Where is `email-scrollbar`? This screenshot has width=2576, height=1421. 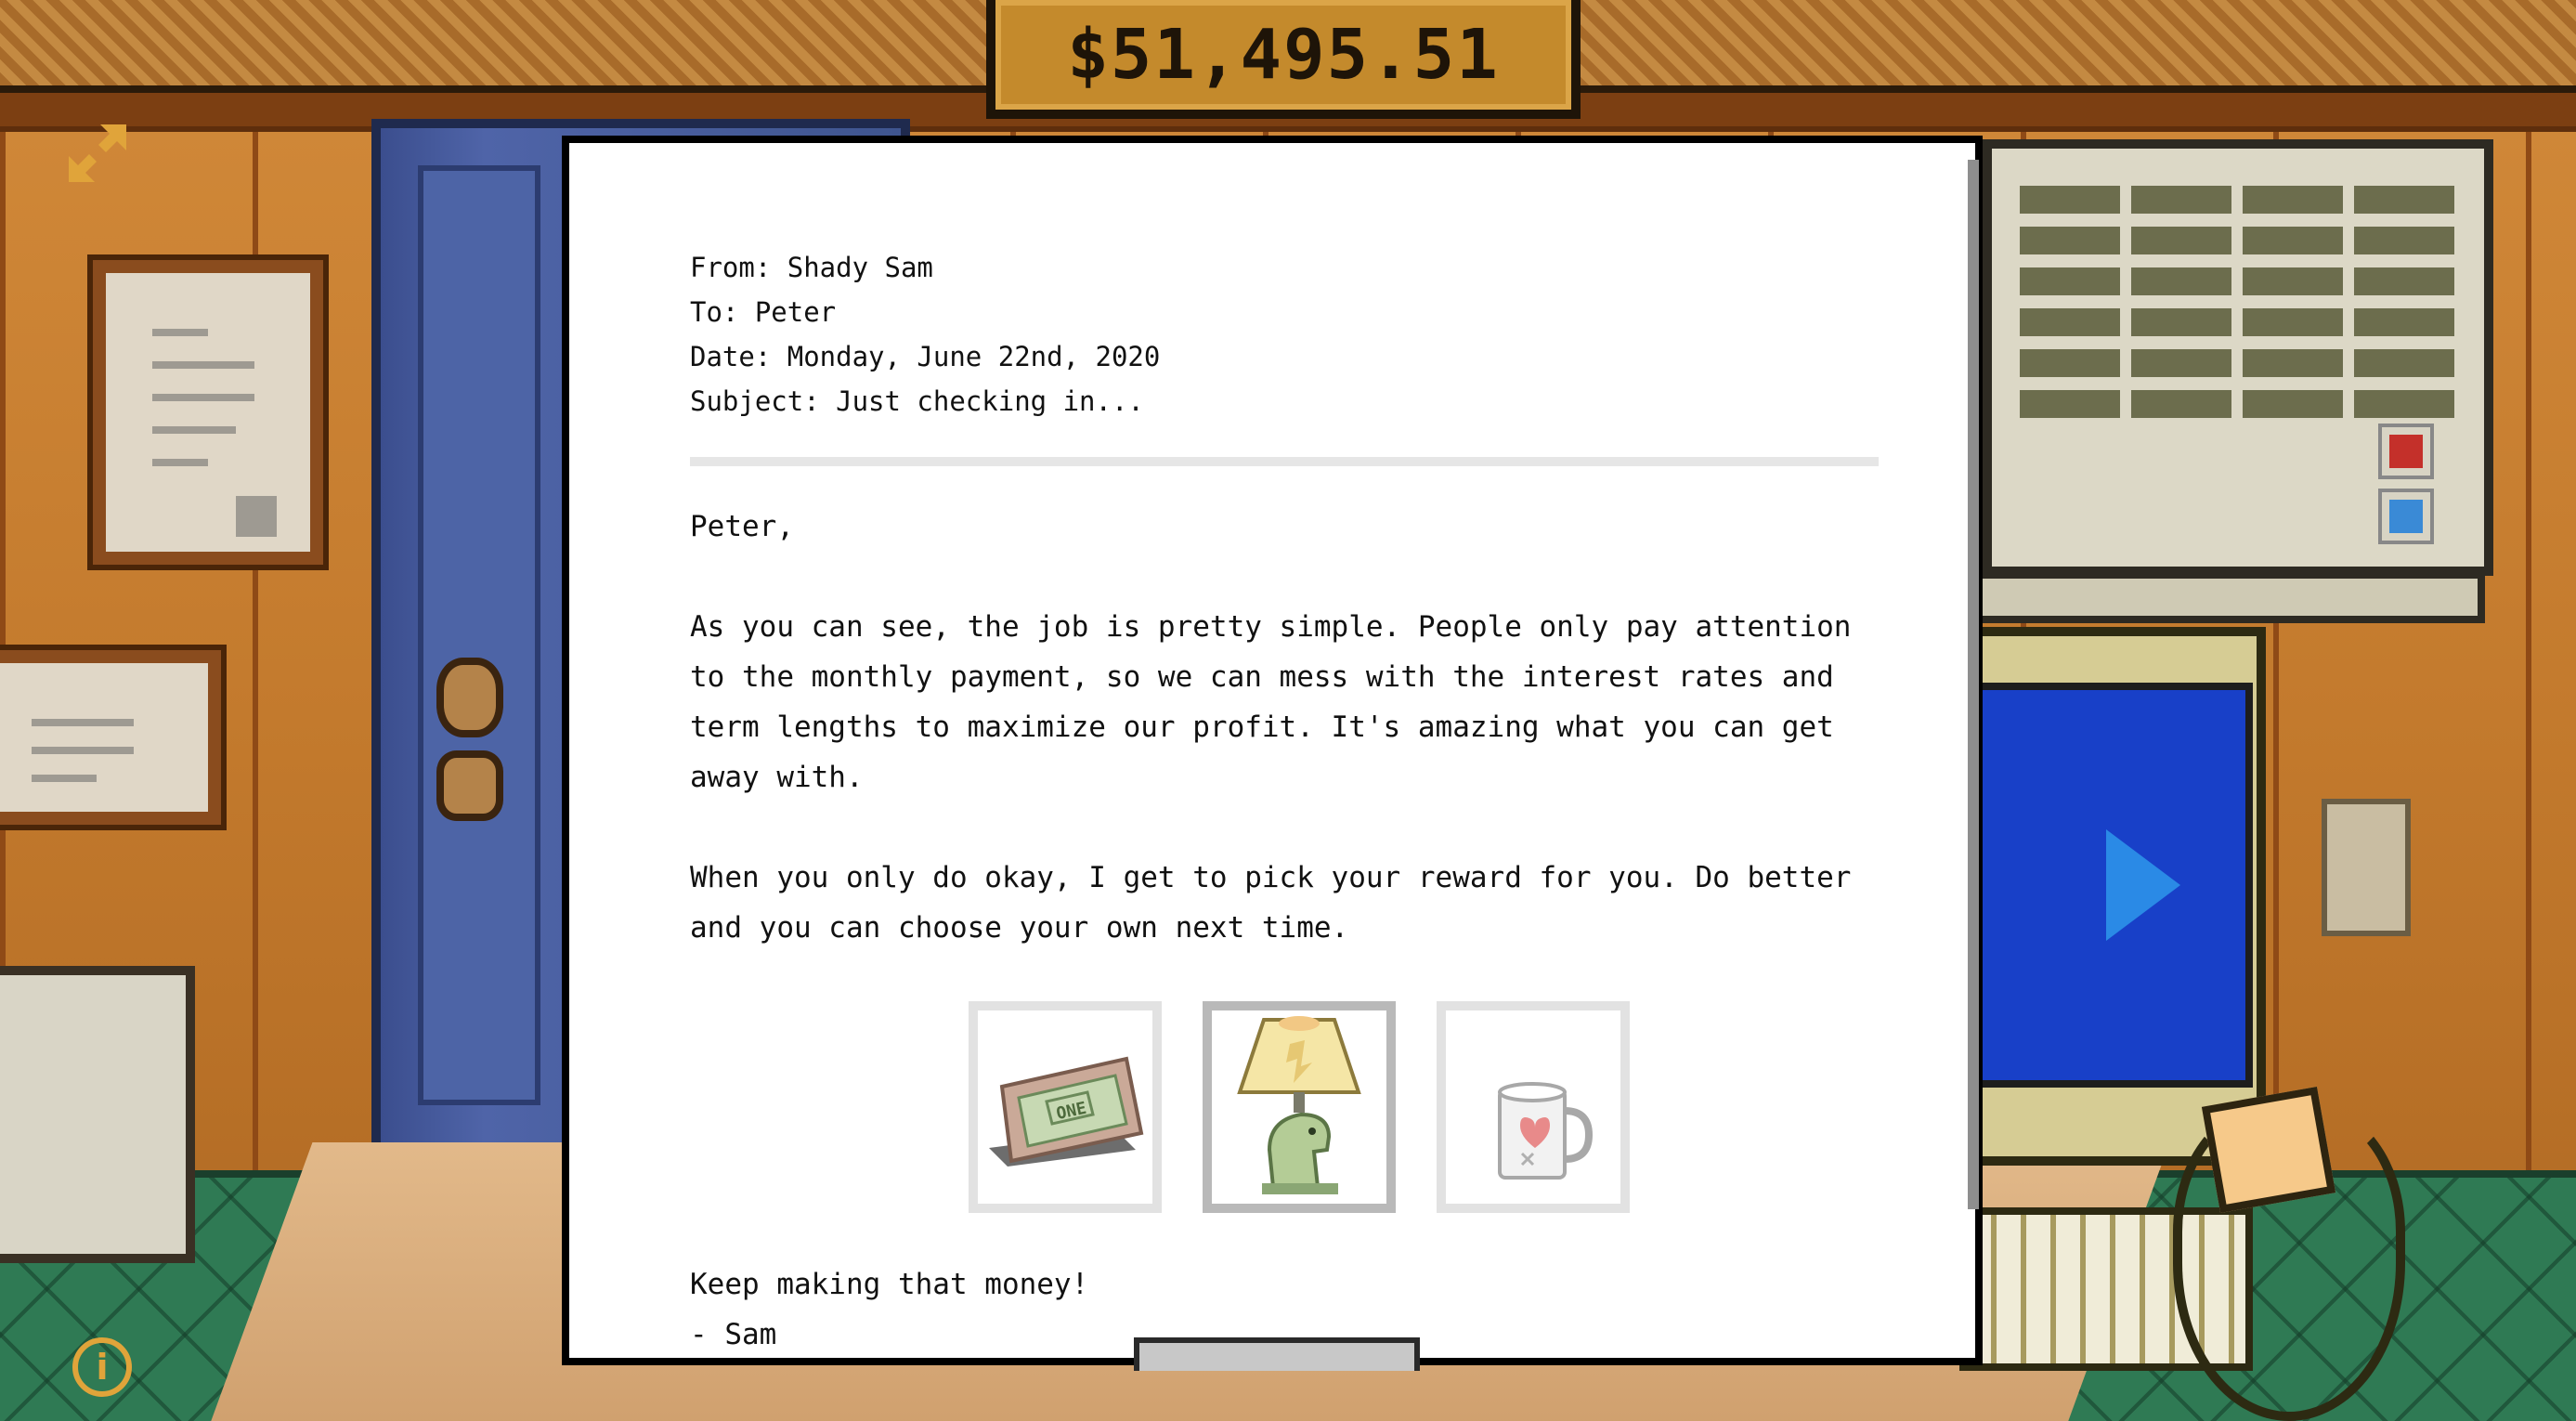
email-scrollbar is located at coordinates (1973, 684).